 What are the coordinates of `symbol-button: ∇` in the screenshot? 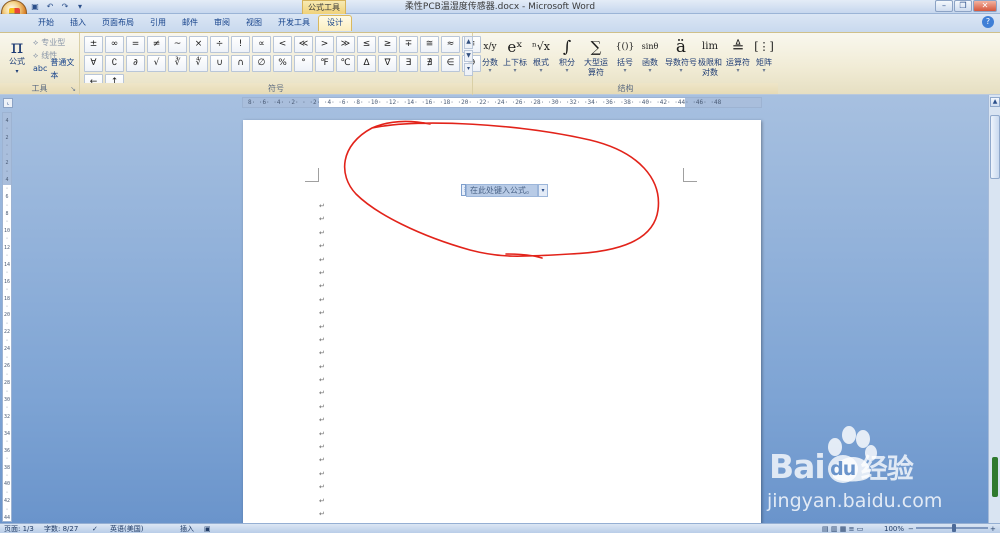 It's located at (387, 63).